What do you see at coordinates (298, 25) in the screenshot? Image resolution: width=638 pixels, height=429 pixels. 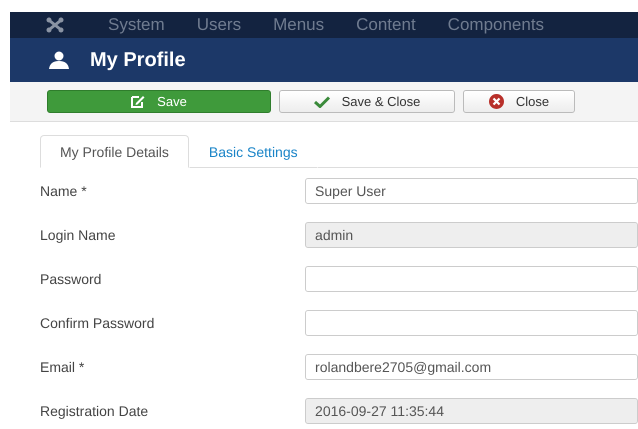 I see `menu-item: Menus` at bounding box center [298, 25].